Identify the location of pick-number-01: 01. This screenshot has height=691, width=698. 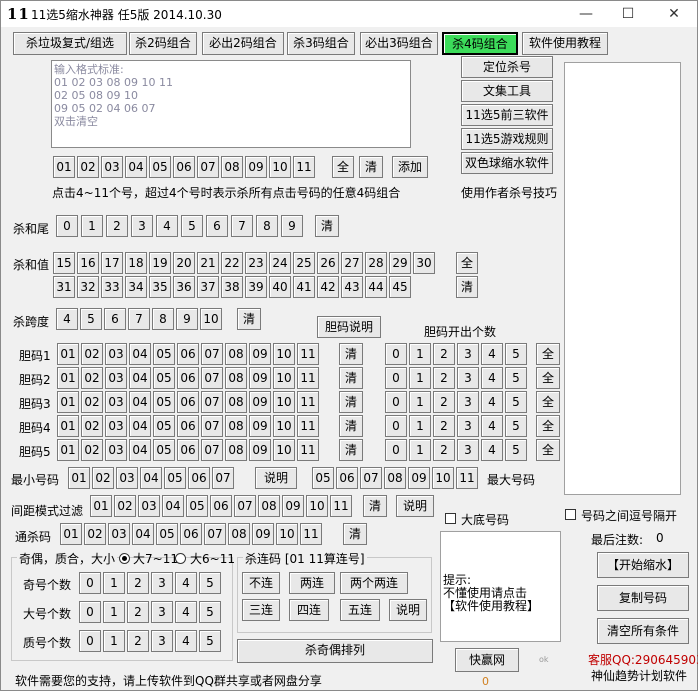
(64, 167).